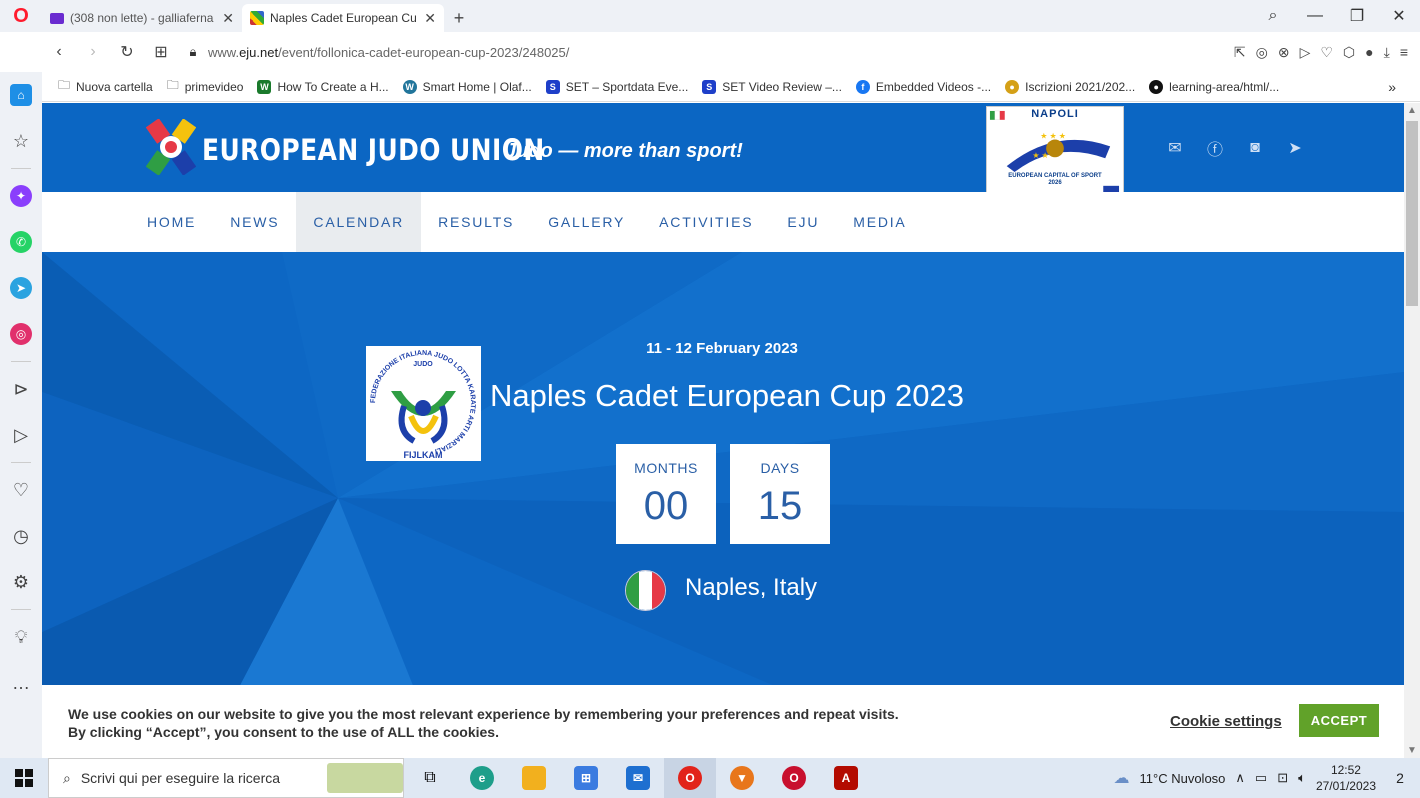  I want to click on snapshot-icon: ◎, so click(1262, 52).